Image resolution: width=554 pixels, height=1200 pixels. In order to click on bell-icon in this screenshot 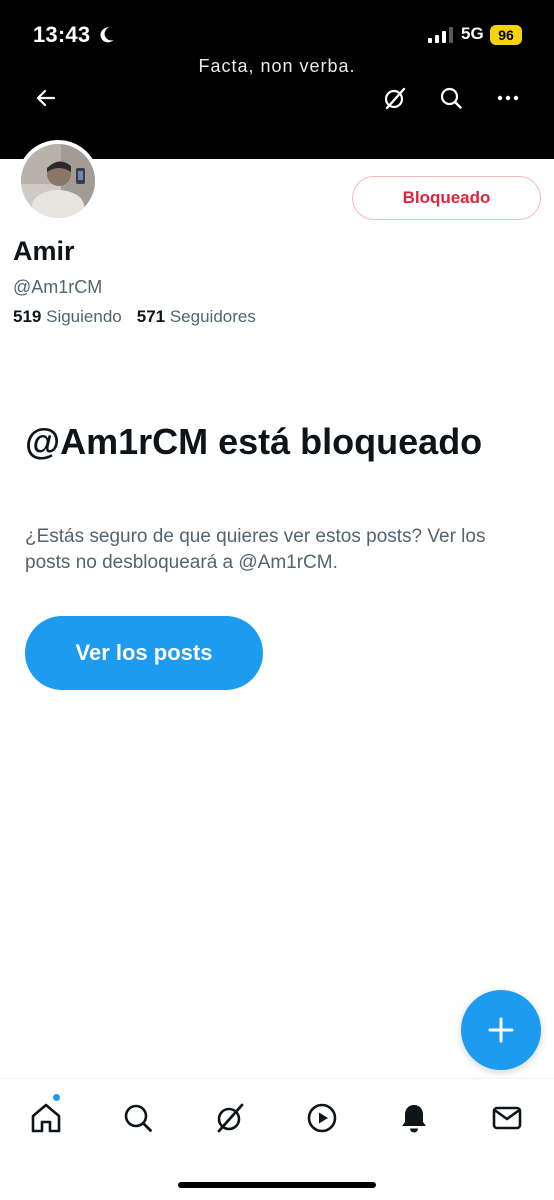, I will do `click(414, 1119)`.